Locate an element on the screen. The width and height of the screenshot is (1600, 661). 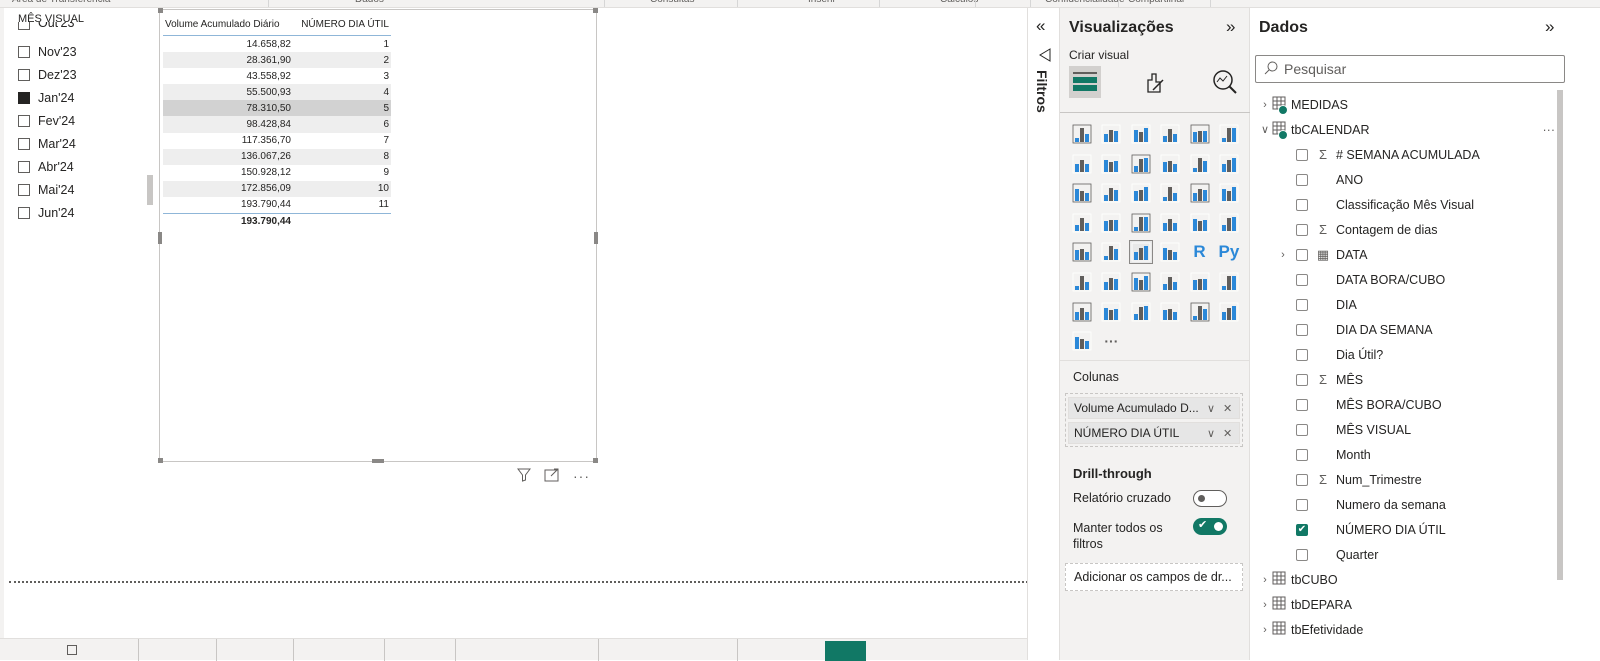
stacked-column-icon is located at coordinates (1111, 134).